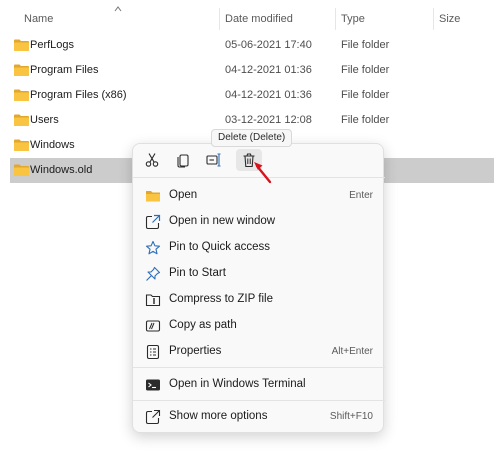 The image size is (500, 455). I want to click on copy-icon, so click(183, 161).